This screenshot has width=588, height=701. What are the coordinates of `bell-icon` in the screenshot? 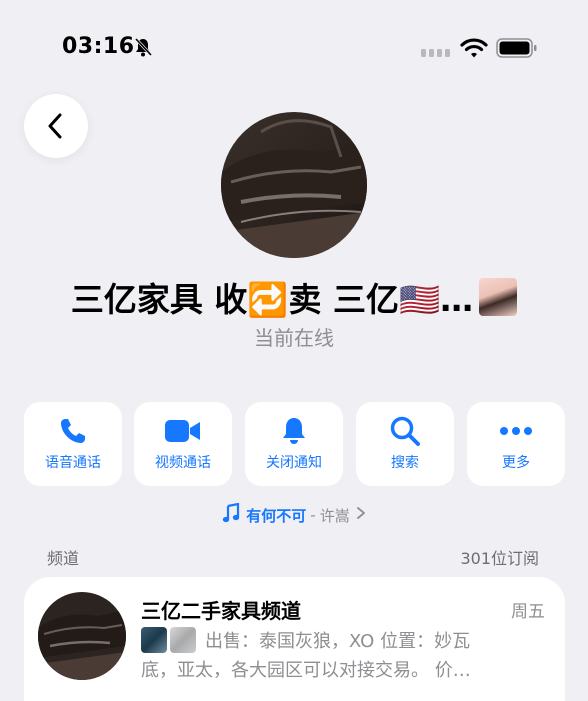 It's located at (294, 431).